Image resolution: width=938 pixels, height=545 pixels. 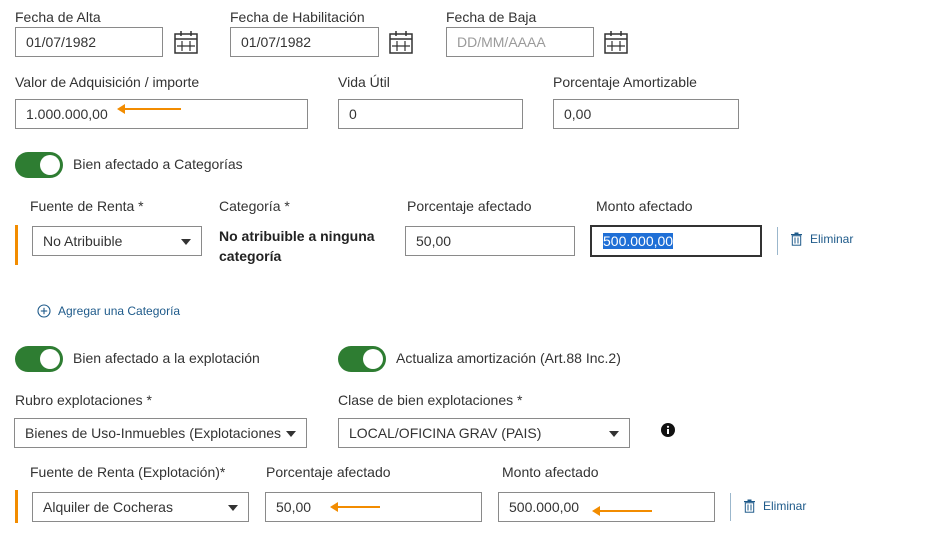 What do you see at coordinates (119, 311) in the screenshot?
I see `agregar-categoria-label: Agregar una Categoría` at bounding box center [119, 311].